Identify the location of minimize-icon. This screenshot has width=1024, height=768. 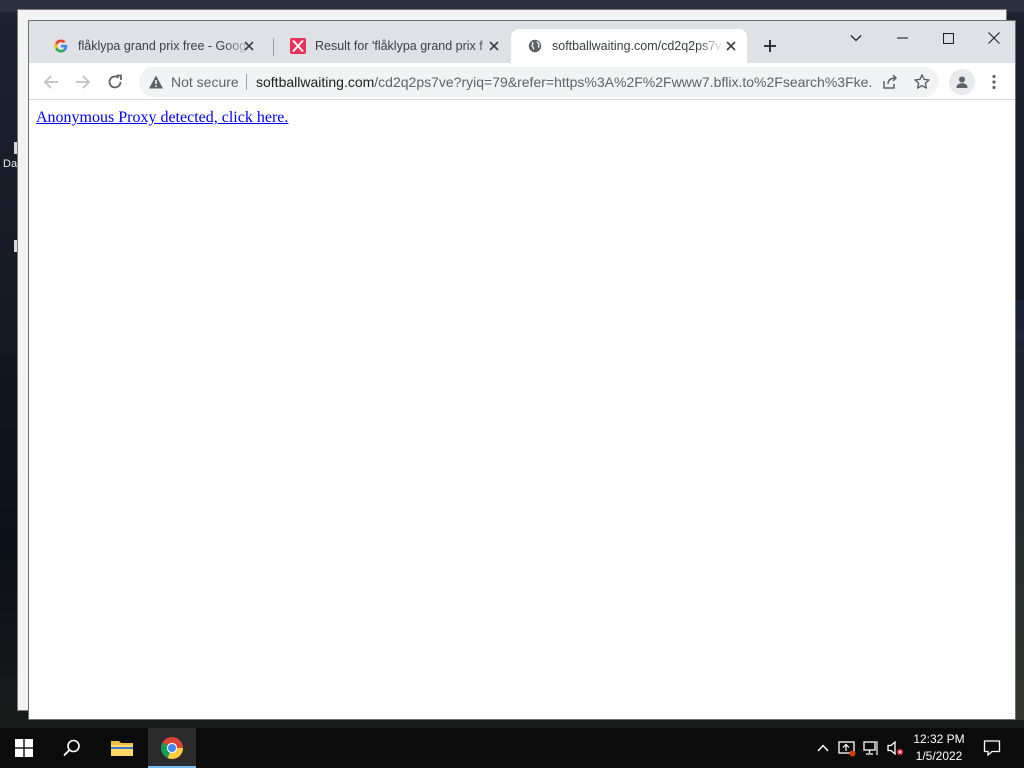
(902, 38).